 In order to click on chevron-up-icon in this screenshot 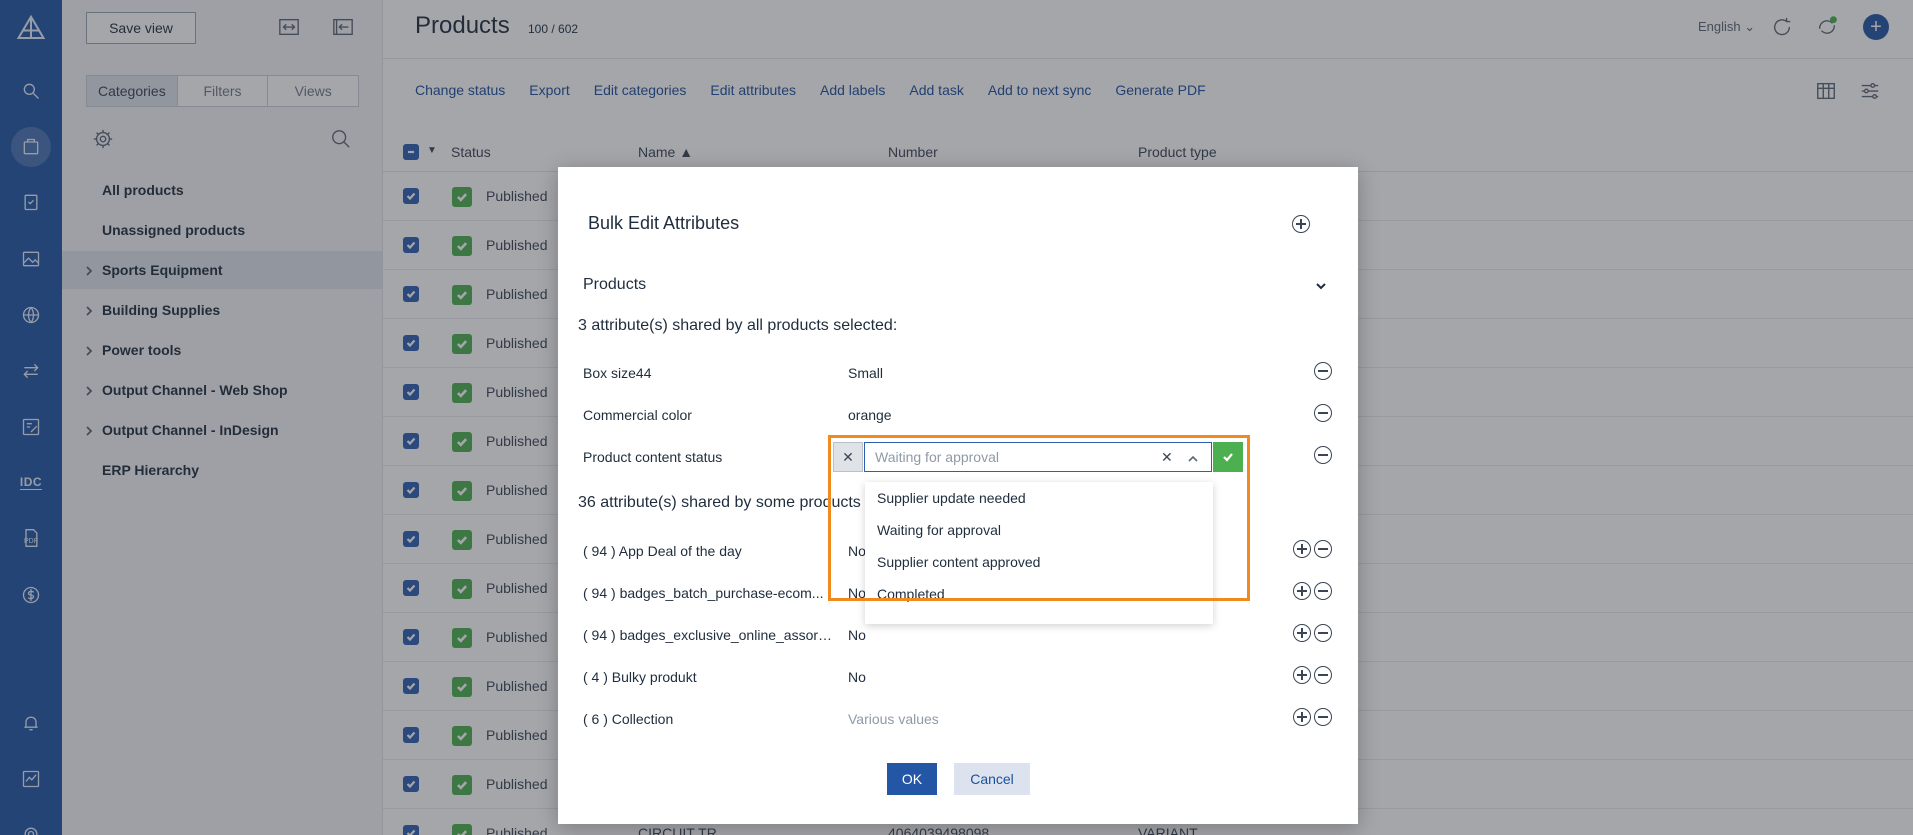, I will do `click(1193, 458)`.